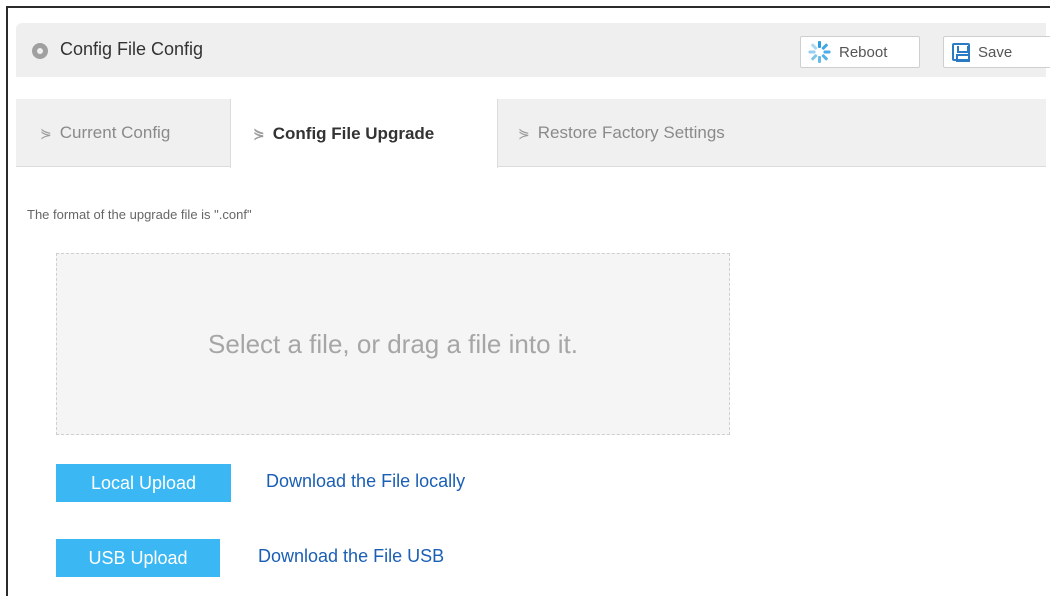 The height and width of the screenshot is (596, 1050). I want to click on download-file-locally-link: Download the File locally, so click(365, 481).